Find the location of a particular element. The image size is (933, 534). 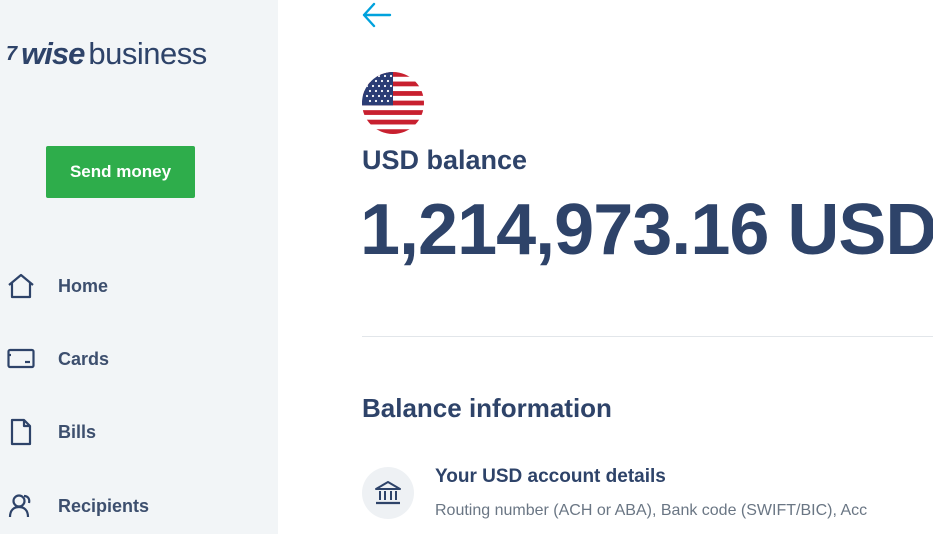

back-arrow-icon is located at coordinates (377, 15).